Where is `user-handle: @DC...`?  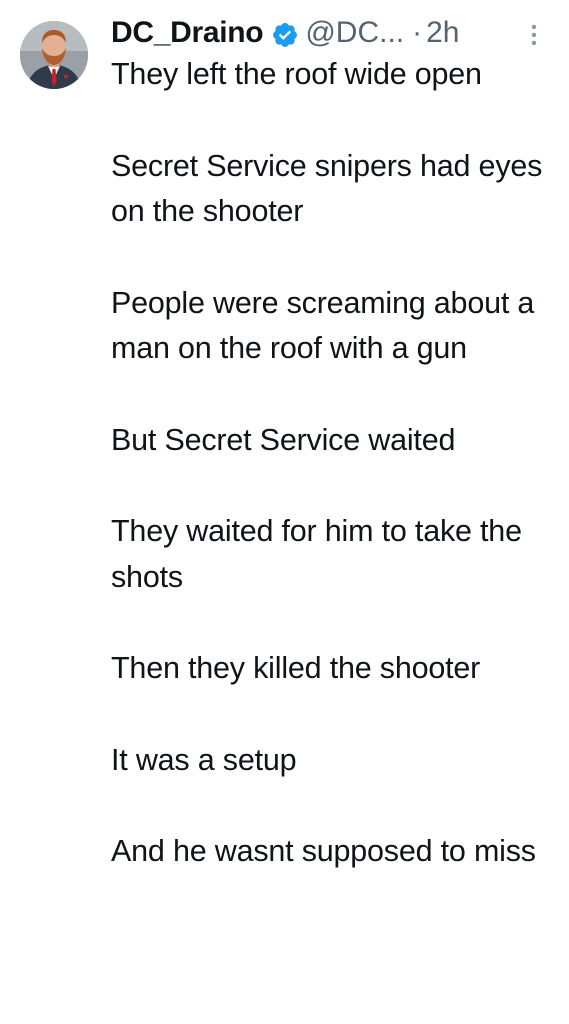
user-handle: @DC... is located at coordinates (354, 33).